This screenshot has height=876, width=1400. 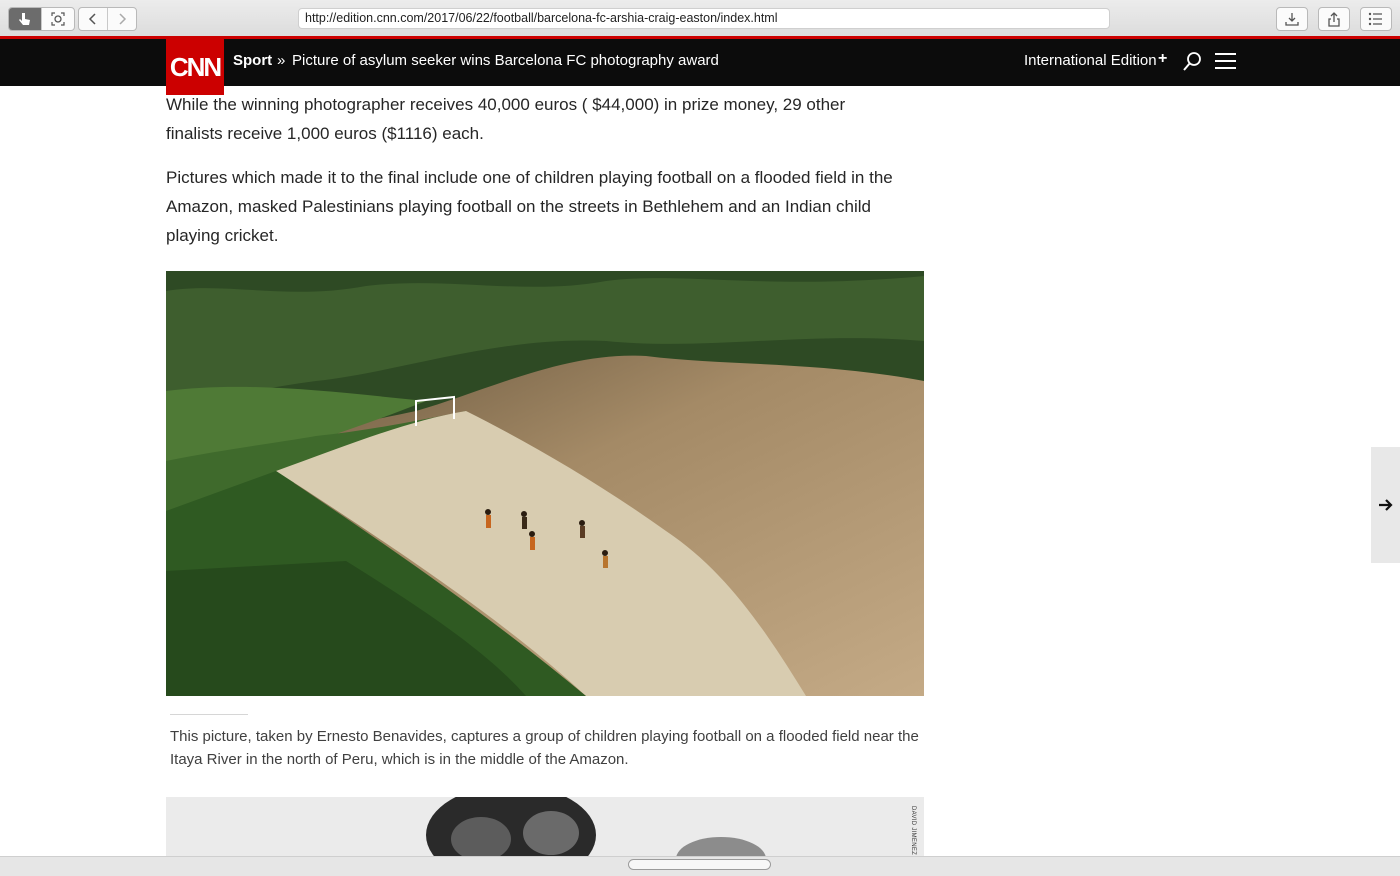 What do you see at coordinates (209, 714) in the screenshot?
I see `caption-divider` at bounding box center [209, 714].